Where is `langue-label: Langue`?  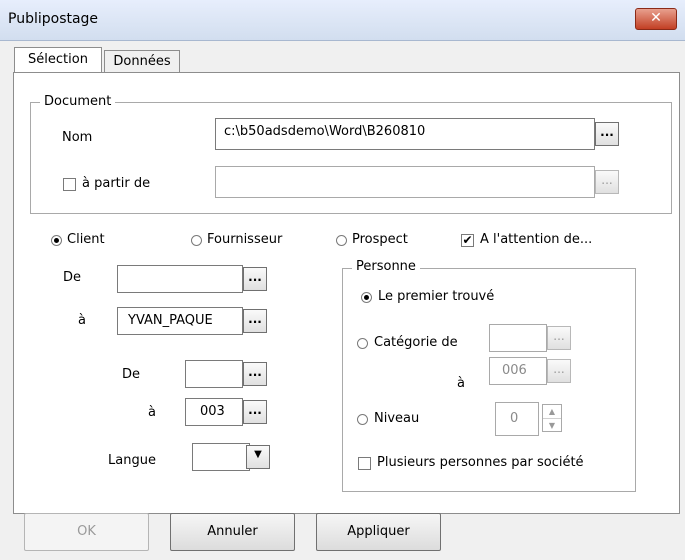
langue-label: Langue is located at coordinates (132, 460).